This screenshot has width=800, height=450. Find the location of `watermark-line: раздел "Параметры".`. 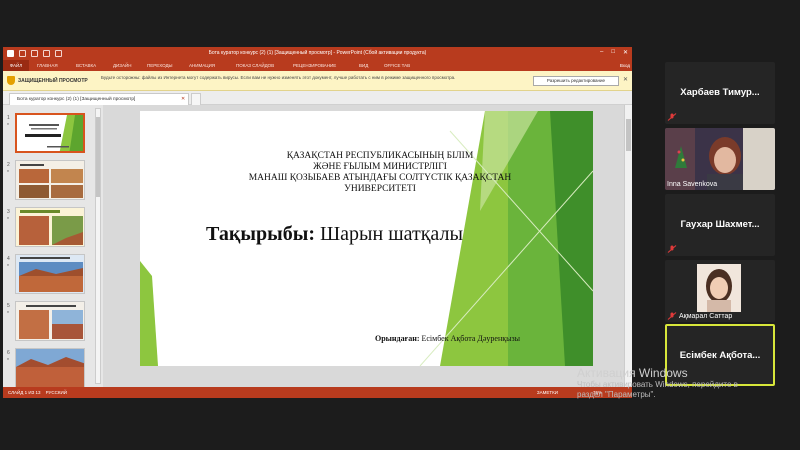

watermark-line: раздел "Параметры". is located at coordinates (616, 394).